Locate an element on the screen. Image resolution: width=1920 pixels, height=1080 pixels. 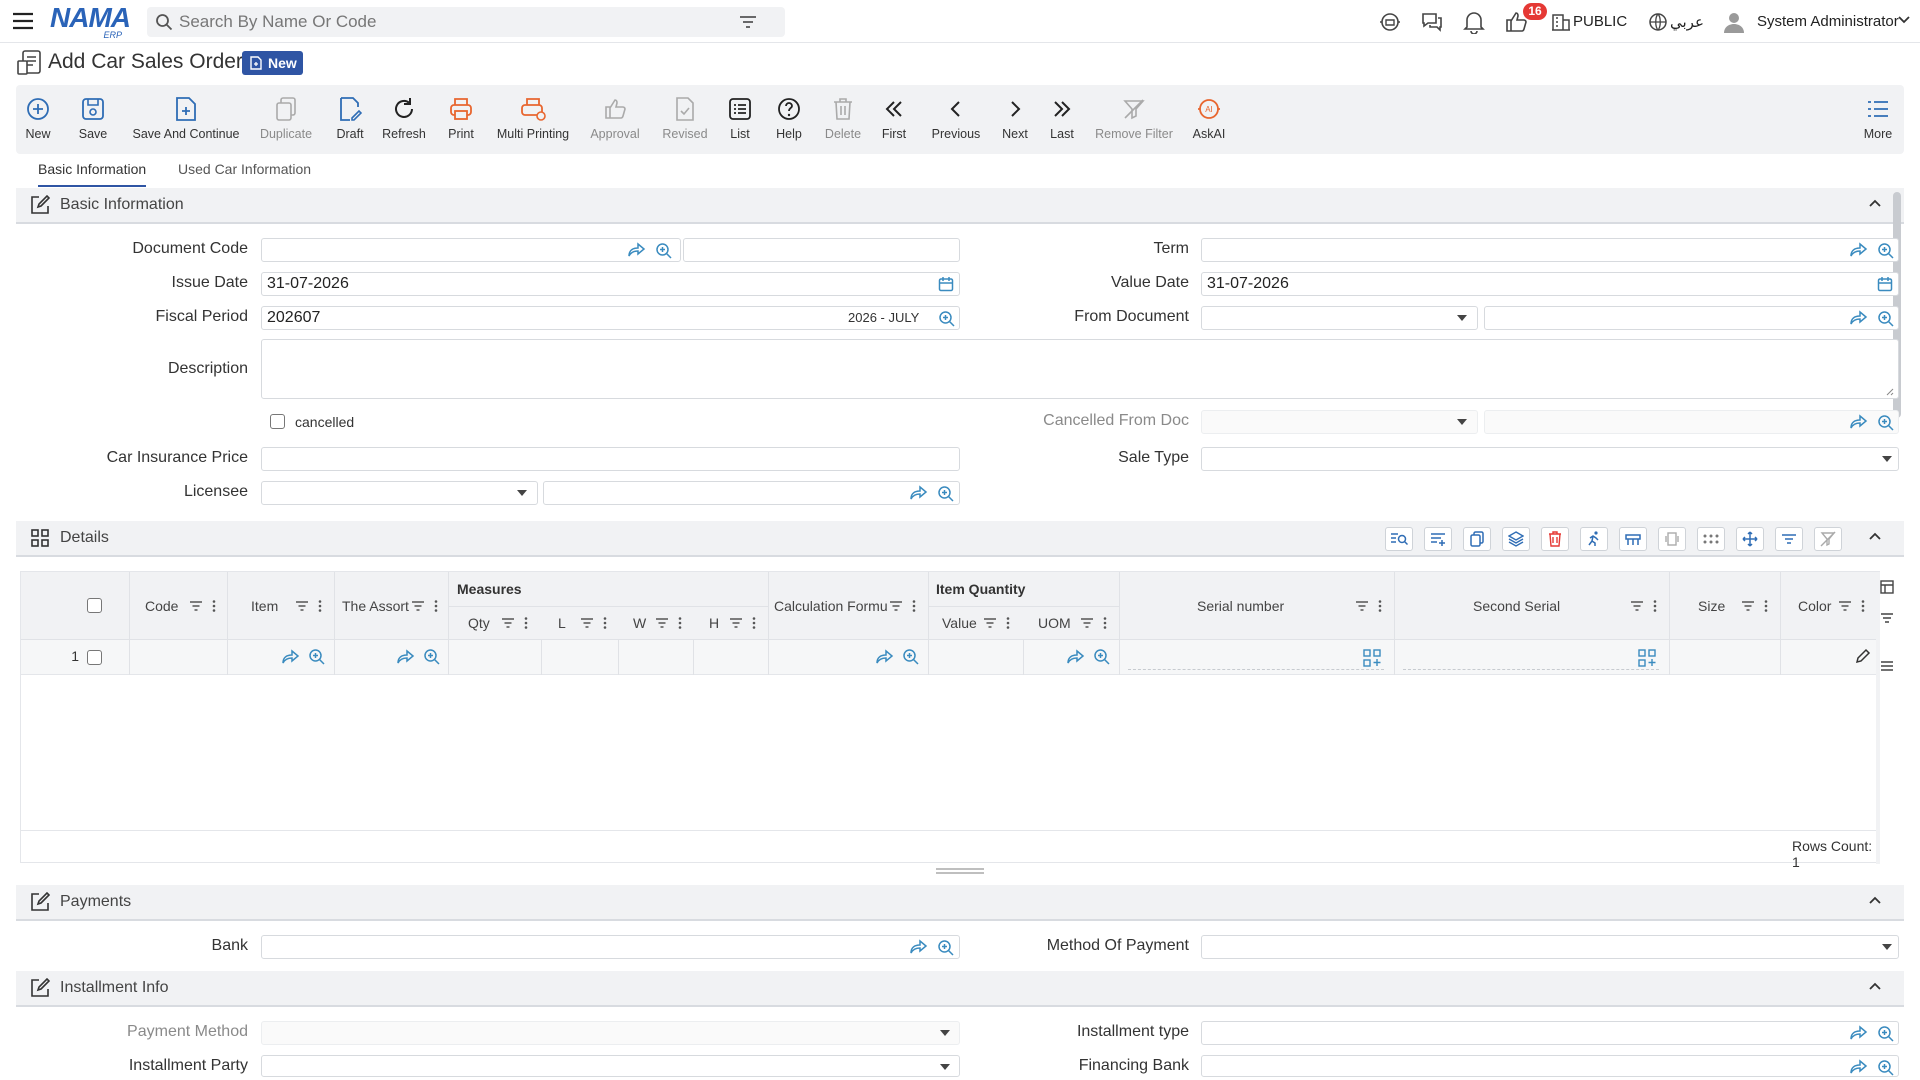
refresh-button: Refresh is located at coordinates (404, 119).